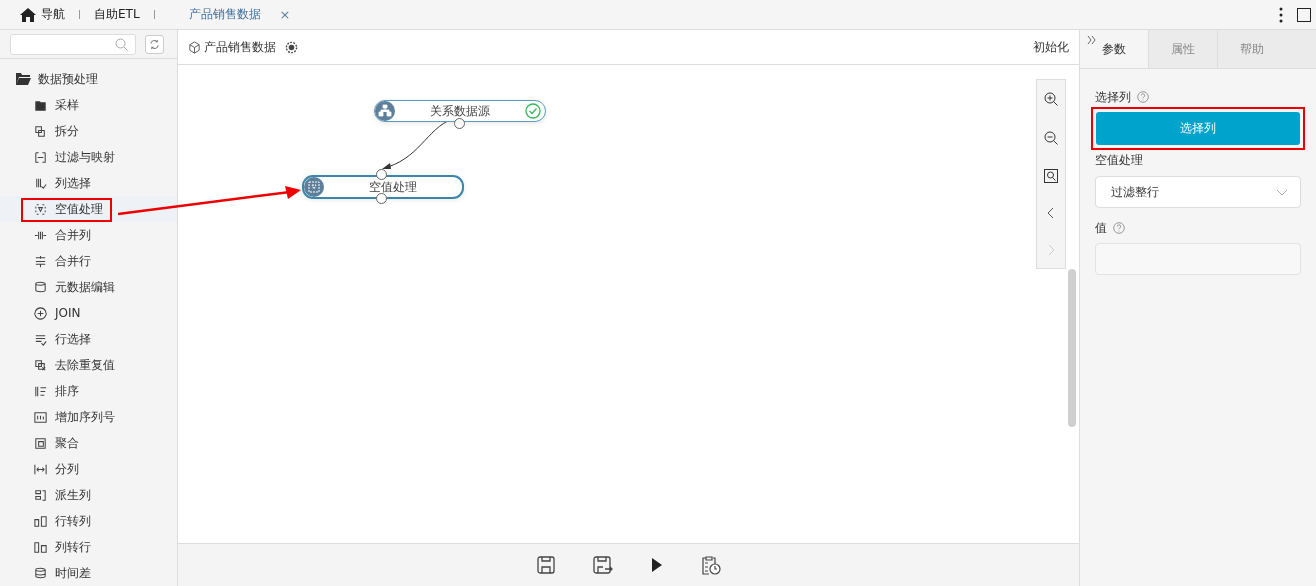 This screenshot has width=1316, height=586. Describe the element at coordinates (23, 79) in the screenshot. I see `folder-icon` at that location.